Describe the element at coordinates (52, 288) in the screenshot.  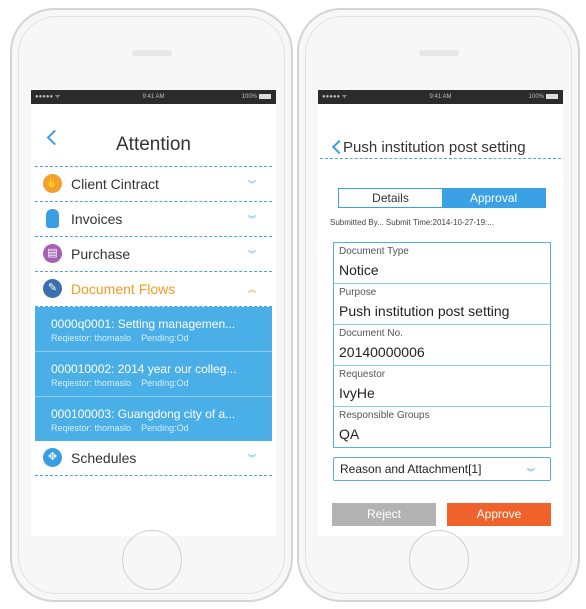
I see `edit-icon: ✎` at that location.